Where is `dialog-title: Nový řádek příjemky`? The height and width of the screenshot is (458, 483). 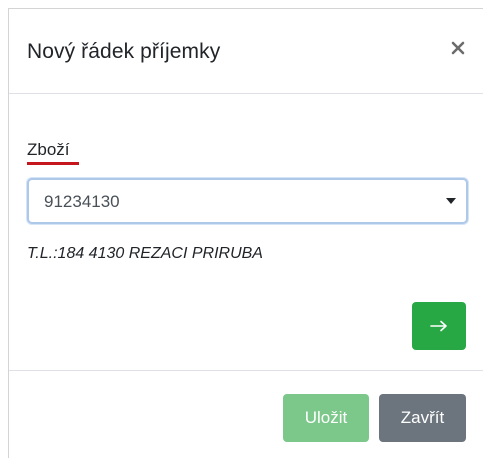 dialog-title: Nový řádek příjemky is located at coordinates (124, 51).